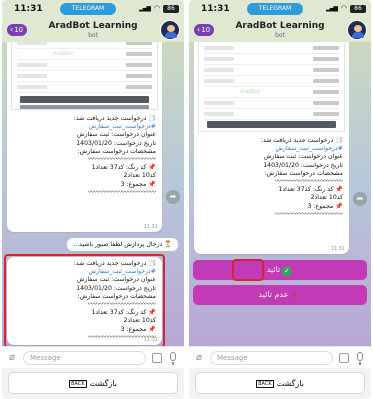 The height and width of the screenshot is (399, 373). What do you see at coordinates (273, 269) in the screenshot?
I see `confirm-label: تائید` at bounding box center [273, 269].